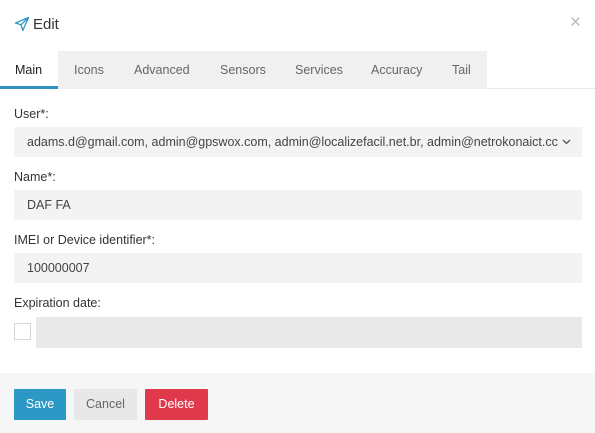 This screenshot has width=595, height=433. I want to click on tab-icons: Icons, so click(89, 70).